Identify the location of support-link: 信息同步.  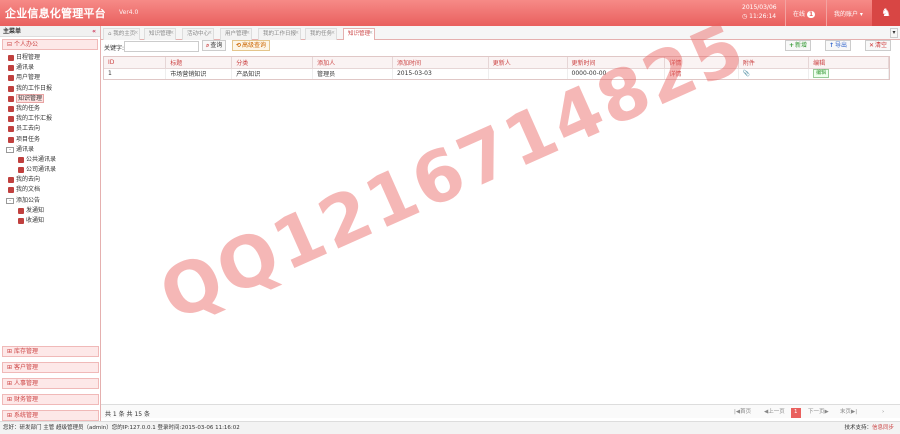
(883, 428).